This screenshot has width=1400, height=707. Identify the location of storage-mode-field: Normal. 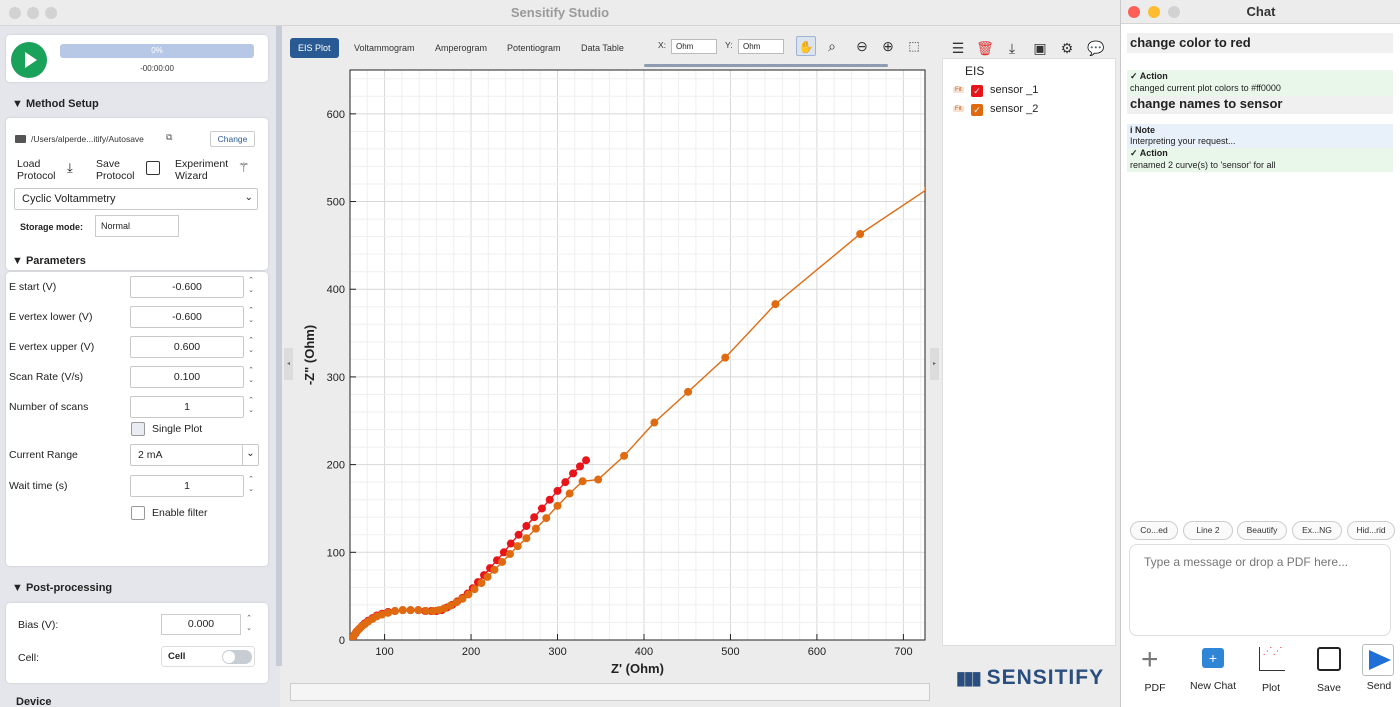
(137, 226).